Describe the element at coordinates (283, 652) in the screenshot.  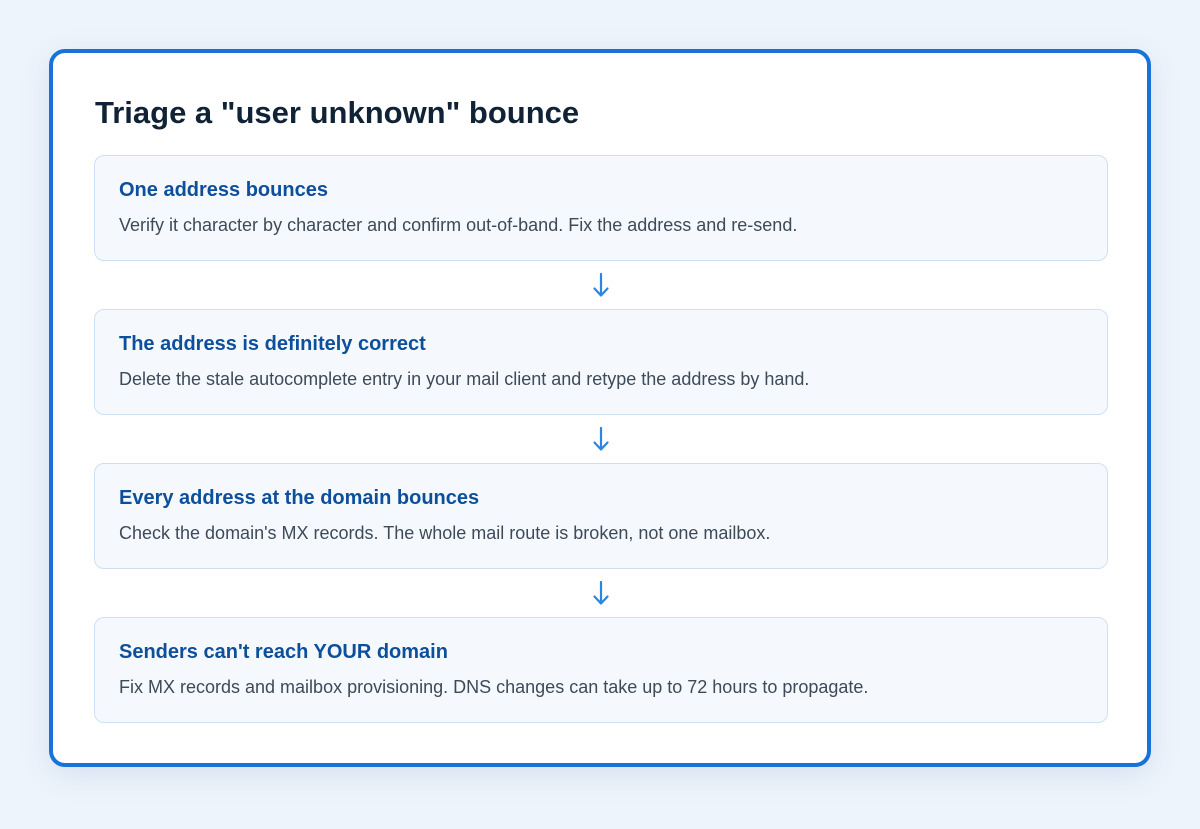
I see `step-title: Senders can't reach YOUR domain` at that location.